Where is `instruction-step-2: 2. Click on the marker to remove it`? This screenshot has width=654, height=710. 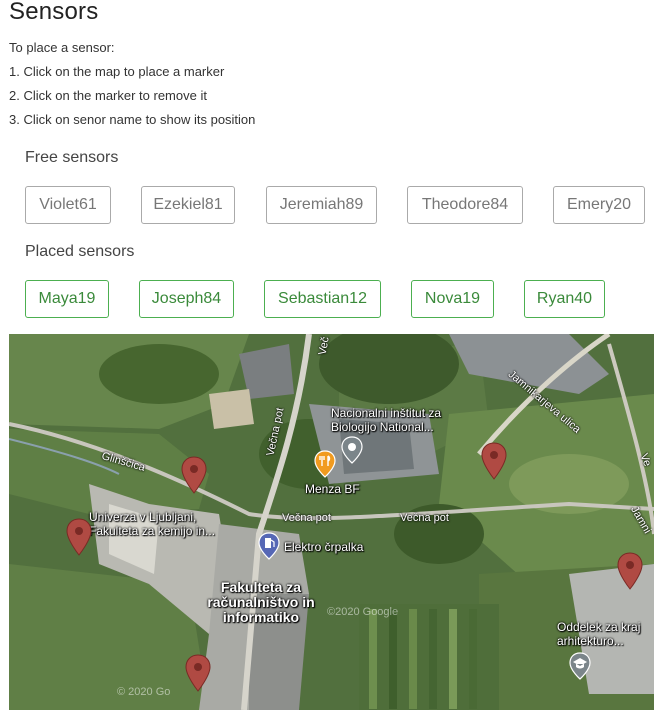 instruction-step-2: 2. Click on the marker to remove it is located at coordinates (108, 95).